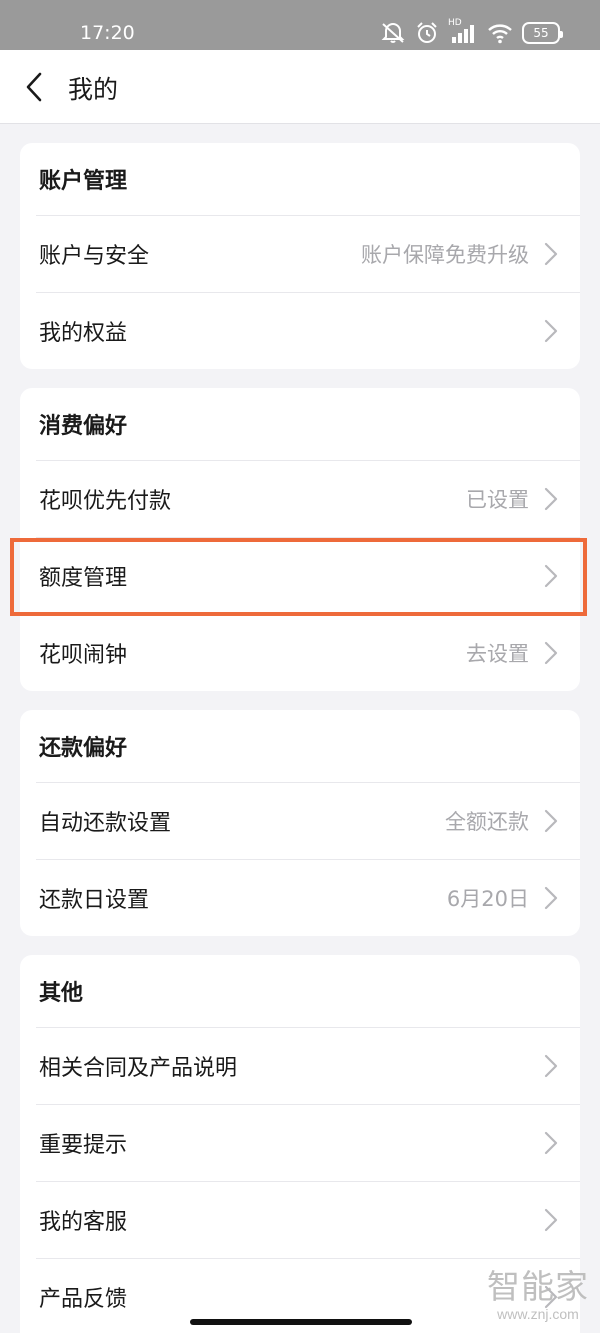  What do you see at coordinates (445, 255) in the screenshot?
I see `row-value: 账户保障免费升级` at bounding box center [445, 255].